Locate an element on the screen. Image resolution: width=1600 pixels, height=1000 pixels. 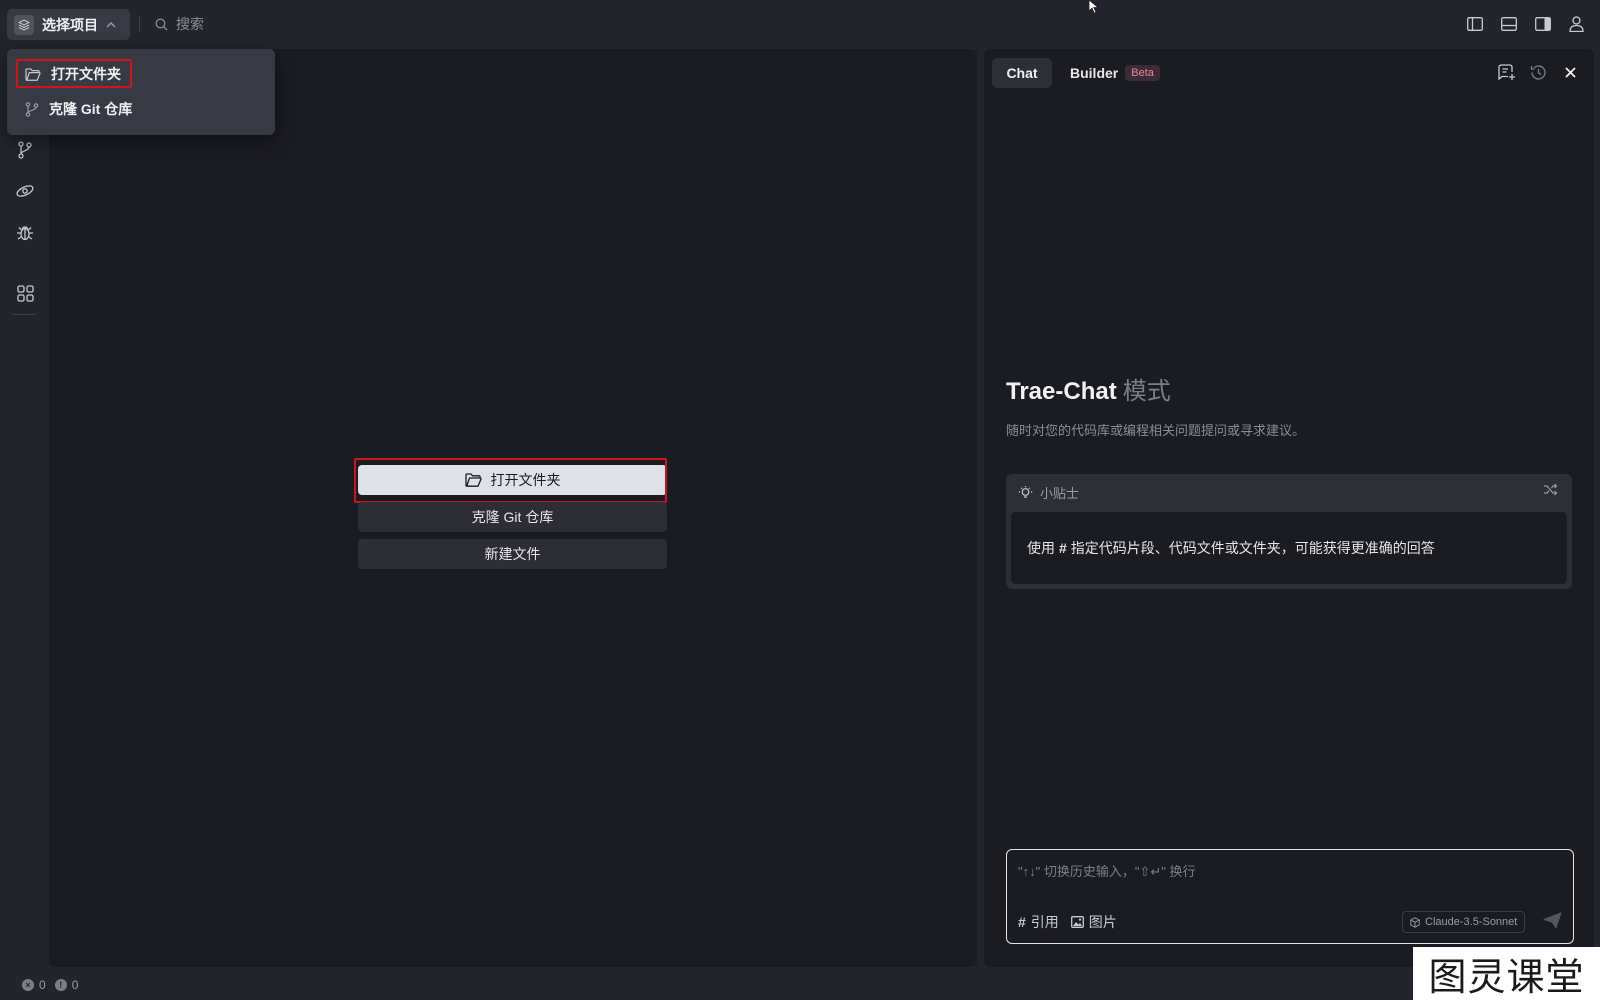
account-icon is located at coordinates (1576, 23).